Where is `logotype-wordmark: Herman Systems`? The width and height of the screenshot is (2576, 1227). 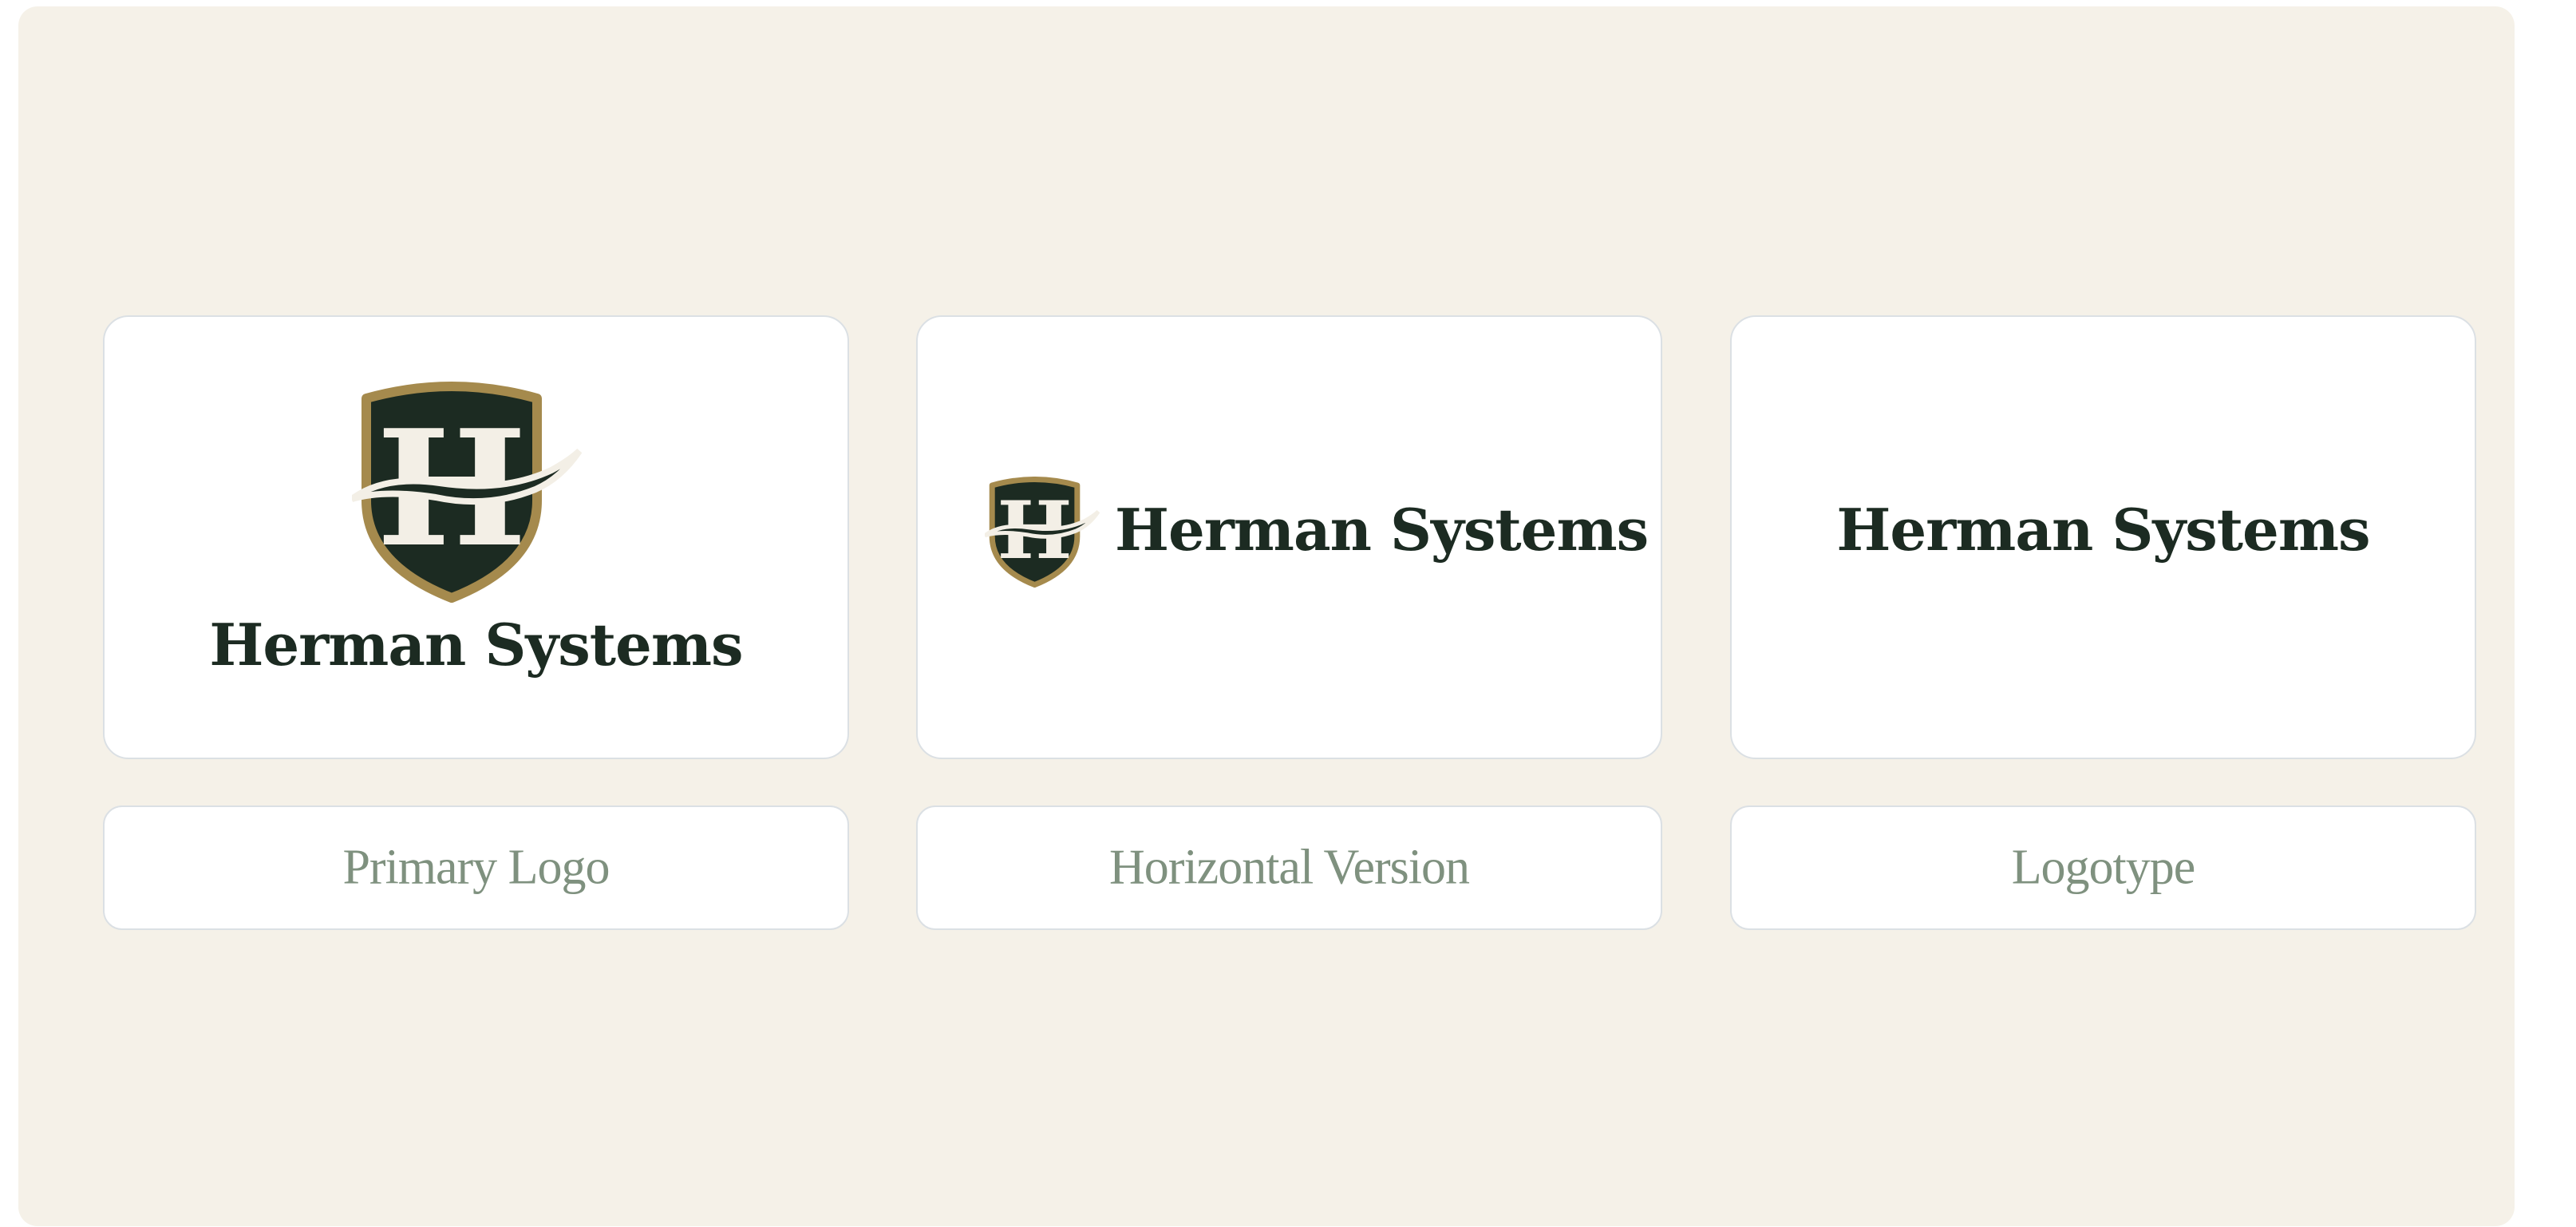 logotype-wordmark: Herman Systems is located at coordinates (2103, 530).